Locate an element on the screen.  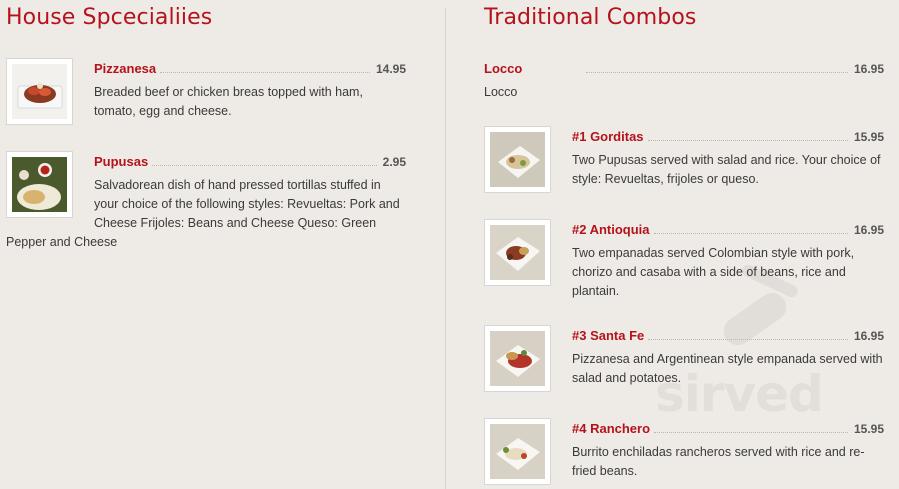
column-divider is located at coordinates (445, 248).